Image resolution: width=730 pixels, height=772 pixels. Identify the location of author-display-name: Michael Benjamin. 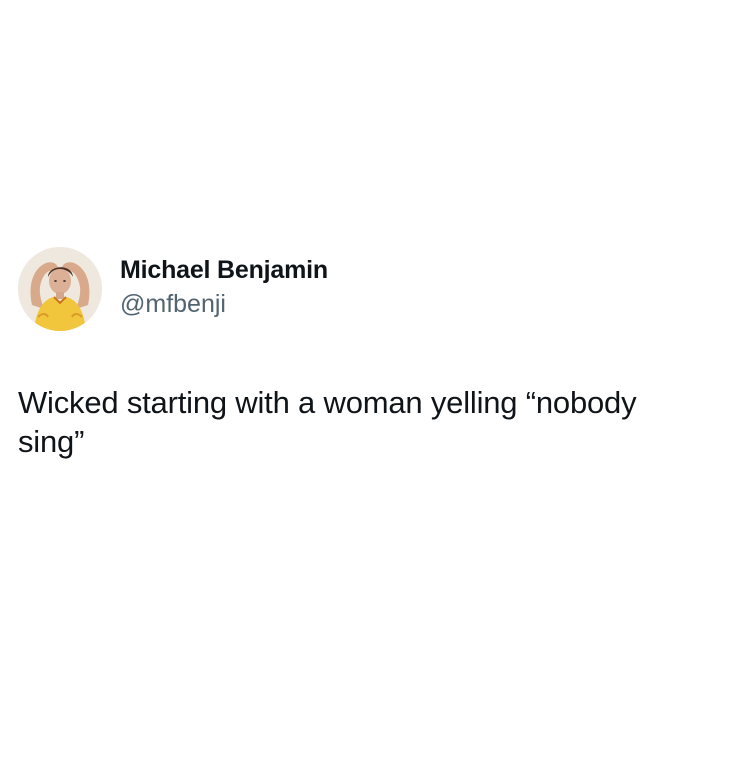
(224, 270).